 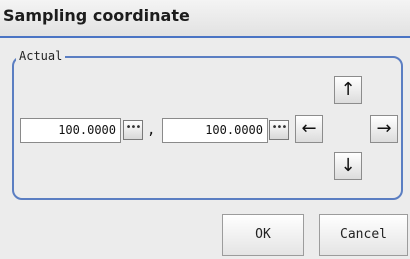 I want to click on arrow-up-icon: ↑, so click(x=348, y=89).